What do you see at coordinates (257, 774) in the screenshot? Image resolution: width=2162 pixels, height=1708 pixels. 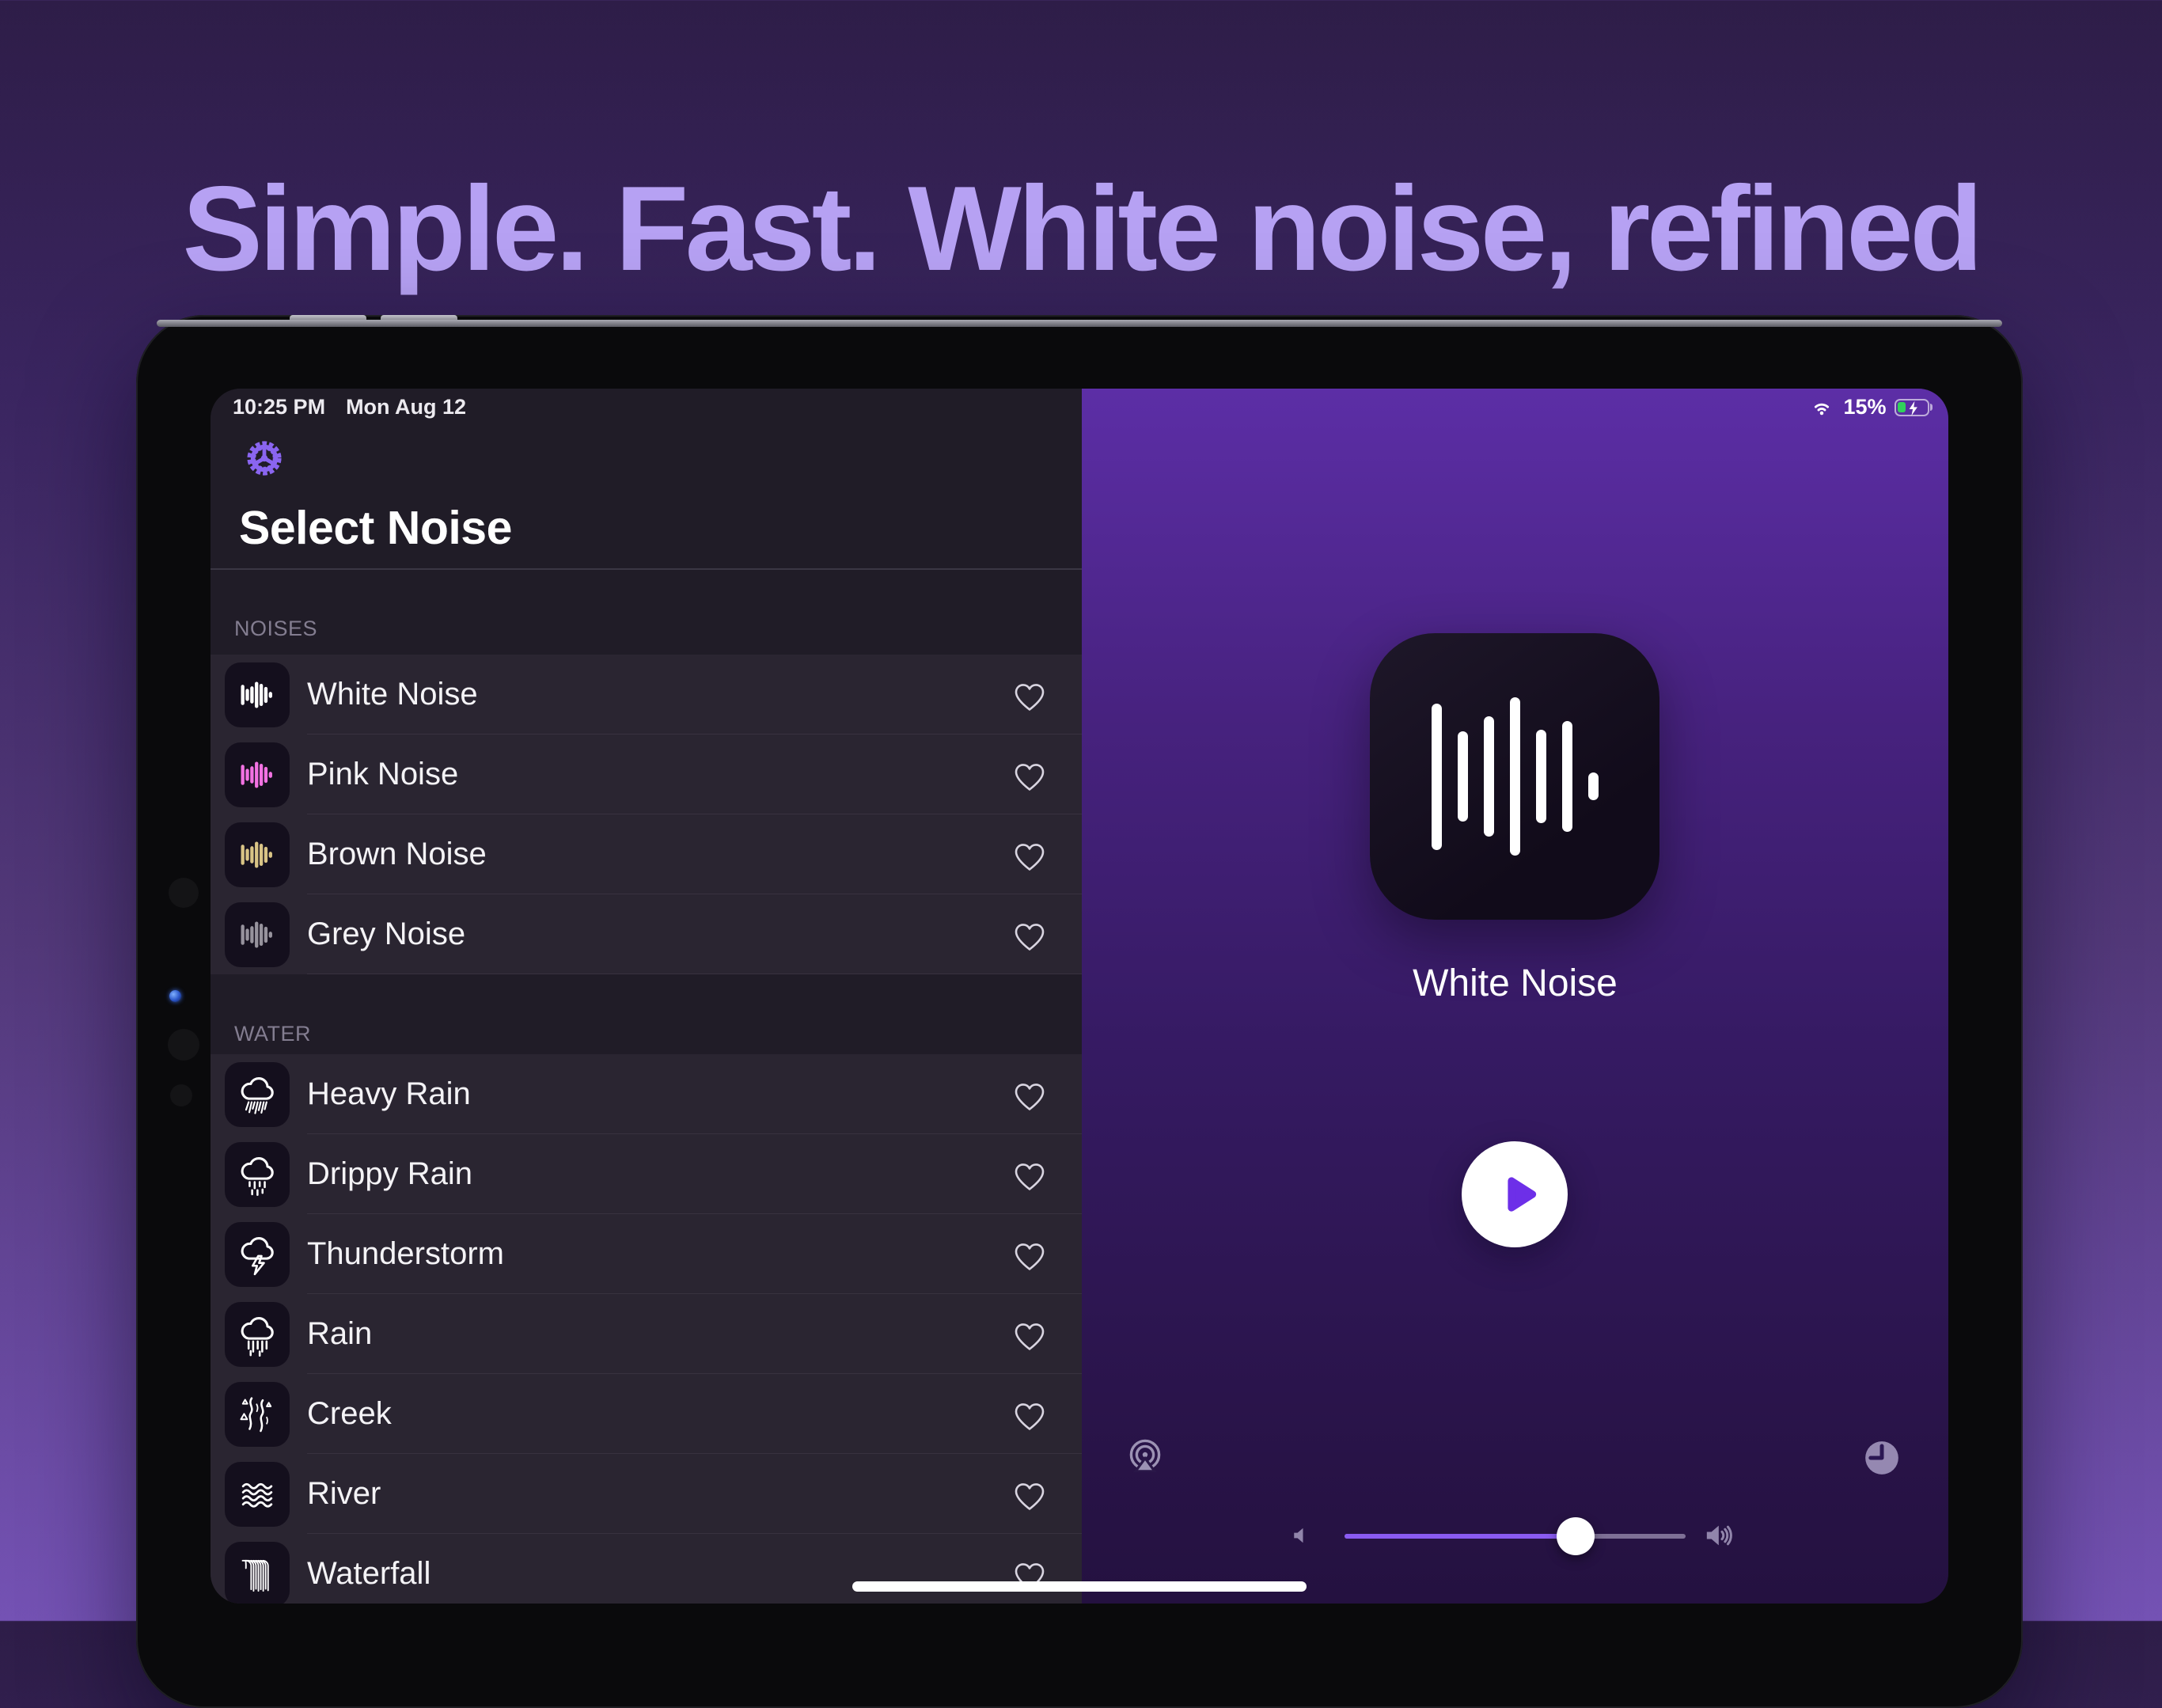 I see `pink-noise-icon` at bounding box center [257, 774].